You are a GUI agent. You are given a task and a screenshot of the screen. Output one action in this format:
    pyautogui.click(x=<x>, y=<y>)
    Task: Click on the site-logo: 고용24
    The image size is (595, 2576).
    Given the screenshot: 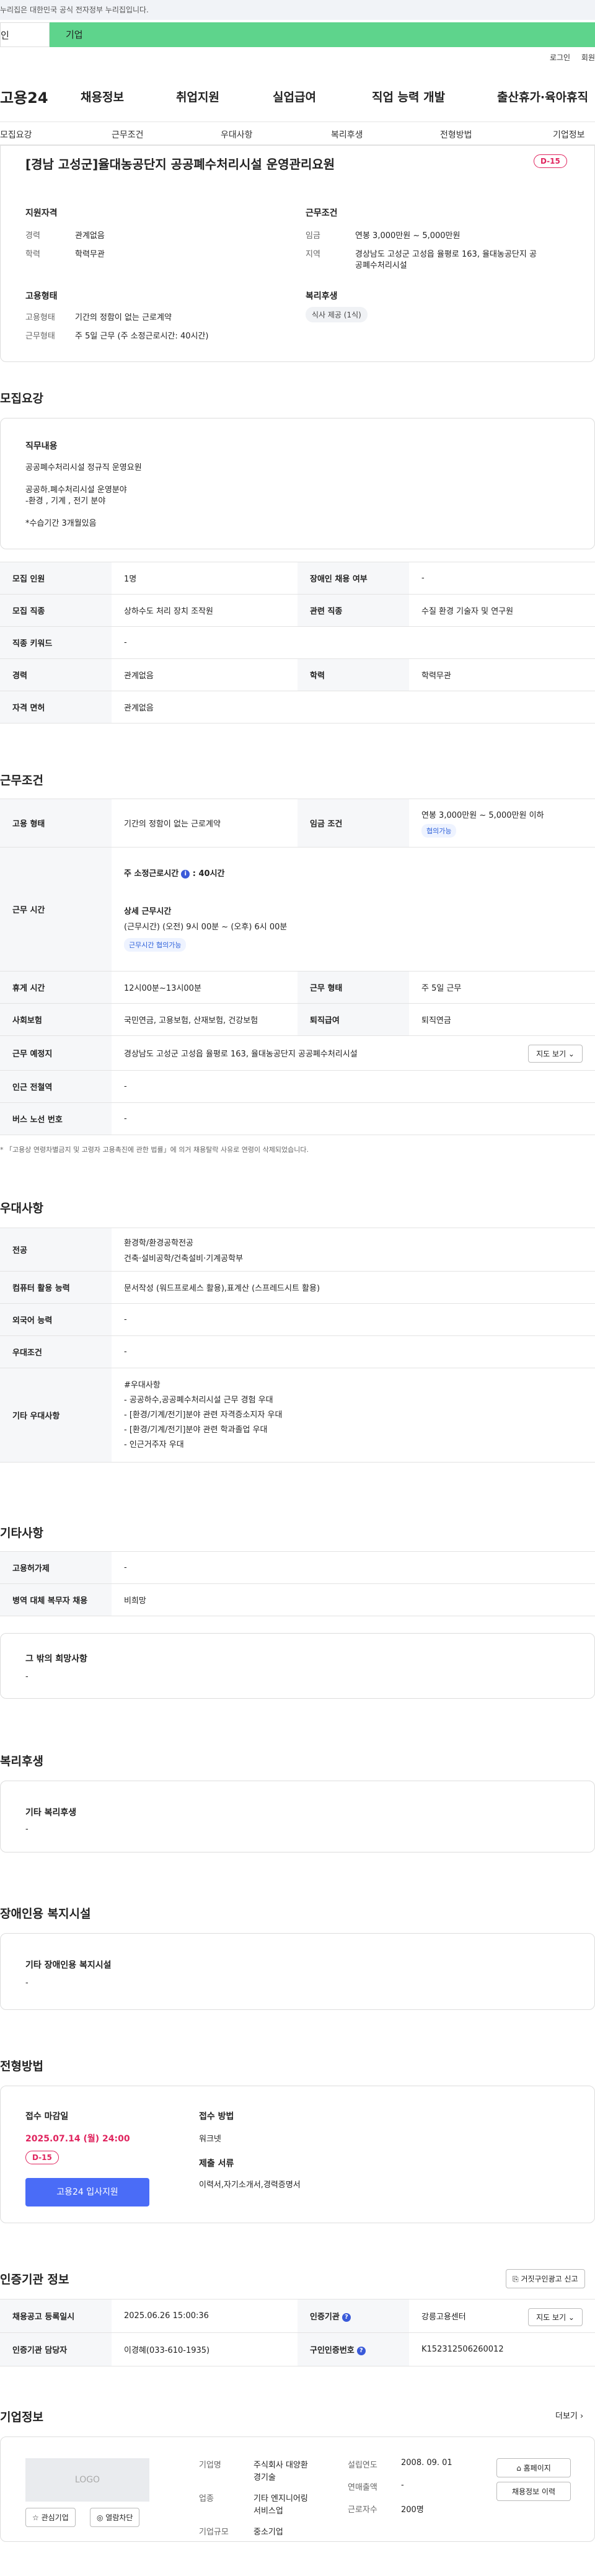 What is the action you would take?
    pyautogui.click(x=24, y=97)
    